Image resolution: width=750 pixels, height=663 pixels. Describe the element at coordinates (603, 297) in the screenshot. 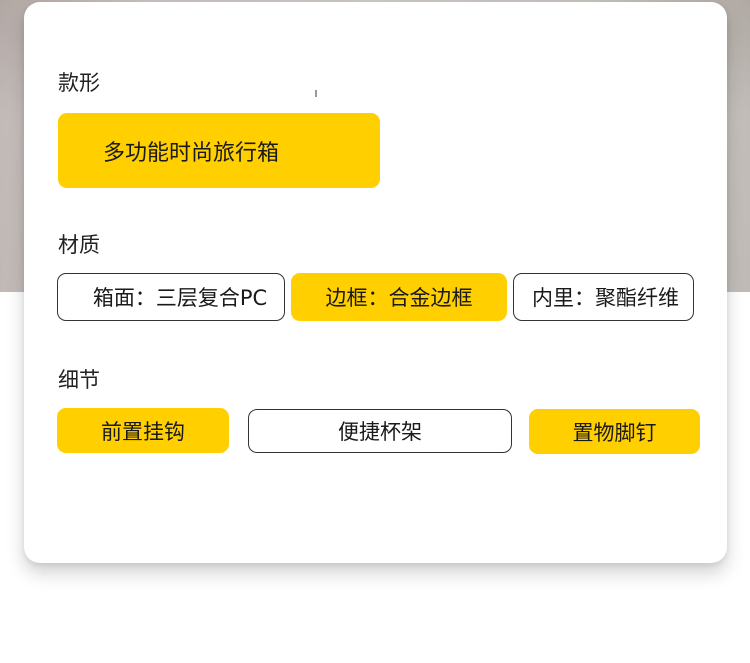

I see `option-material-lining: 内里：聚酯纤维` at that location.